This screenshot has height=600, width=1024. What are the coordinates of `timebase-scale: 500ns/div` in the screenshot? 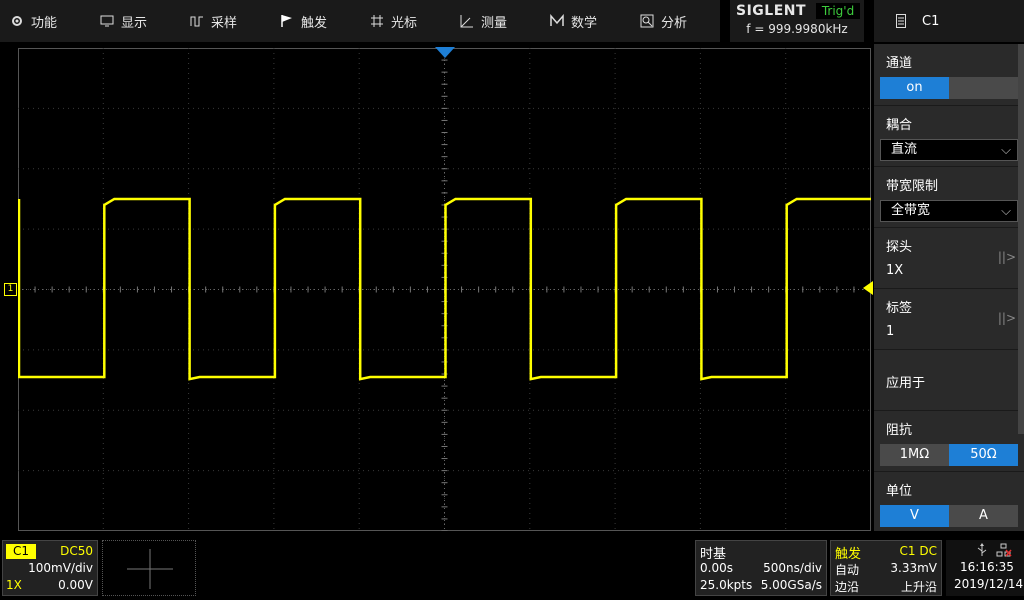 It's located at (792, 568).